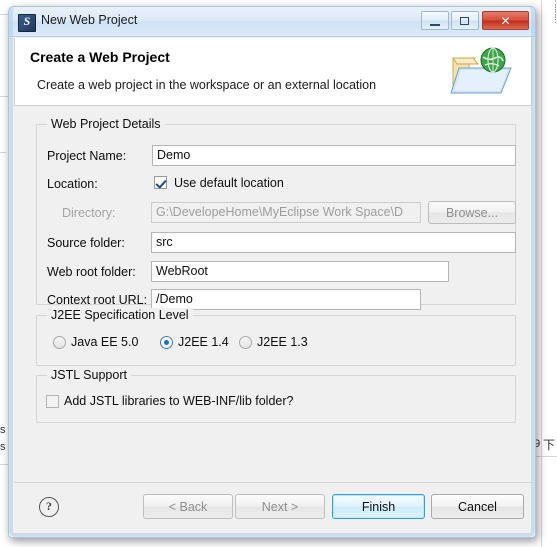 The image size is (557, 547). I want to click on myeclipse-icon: Ѕ, so click(27, 23).